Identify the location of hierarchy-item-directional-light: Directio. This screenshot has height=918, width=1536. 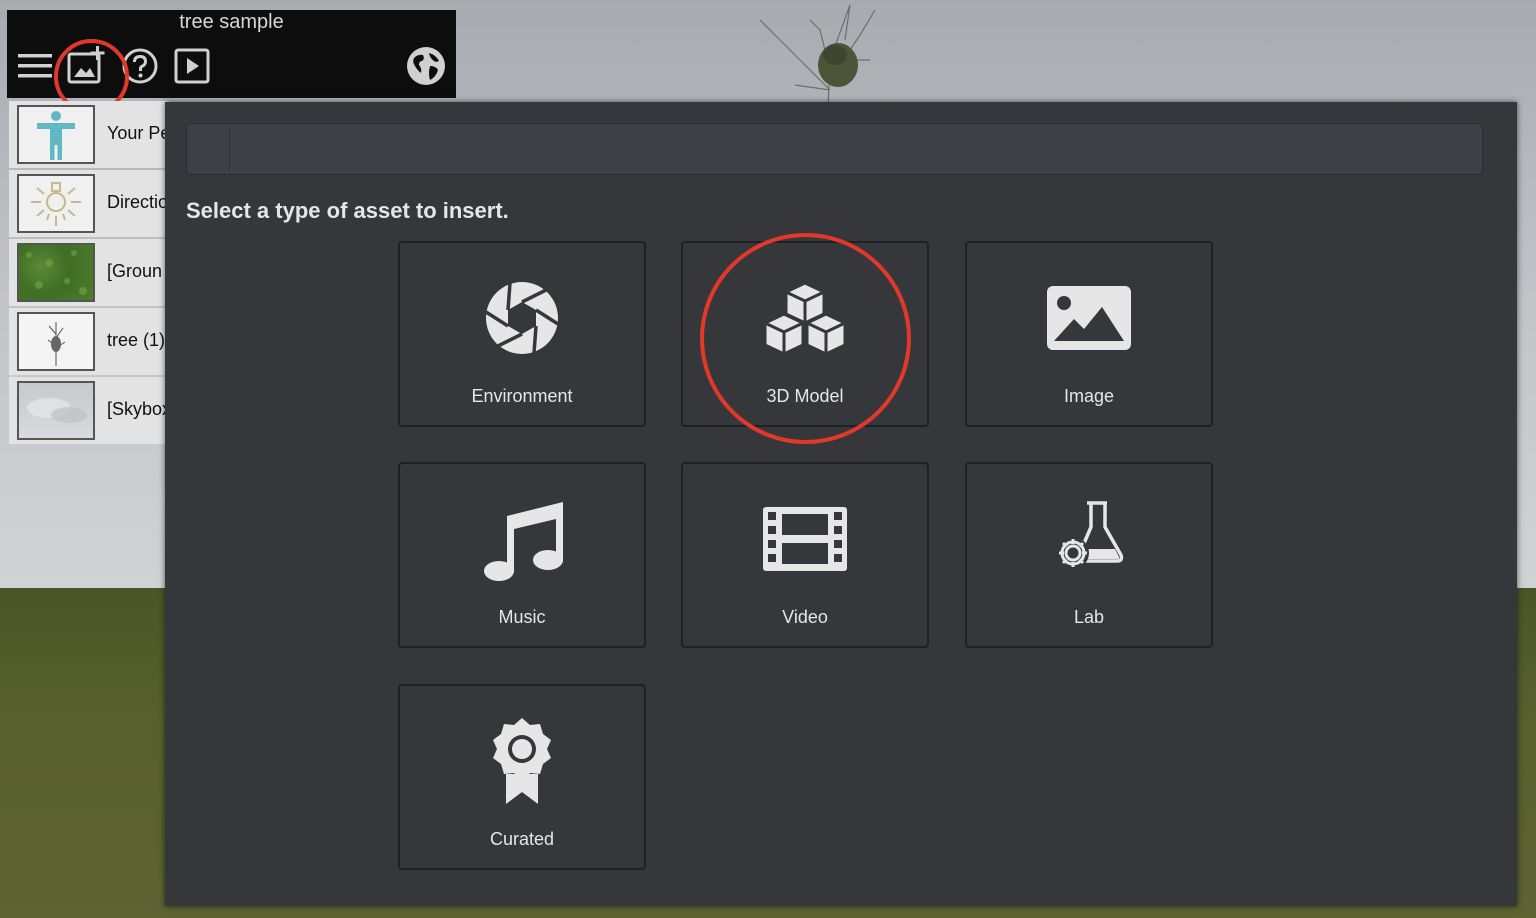
(89, 203).